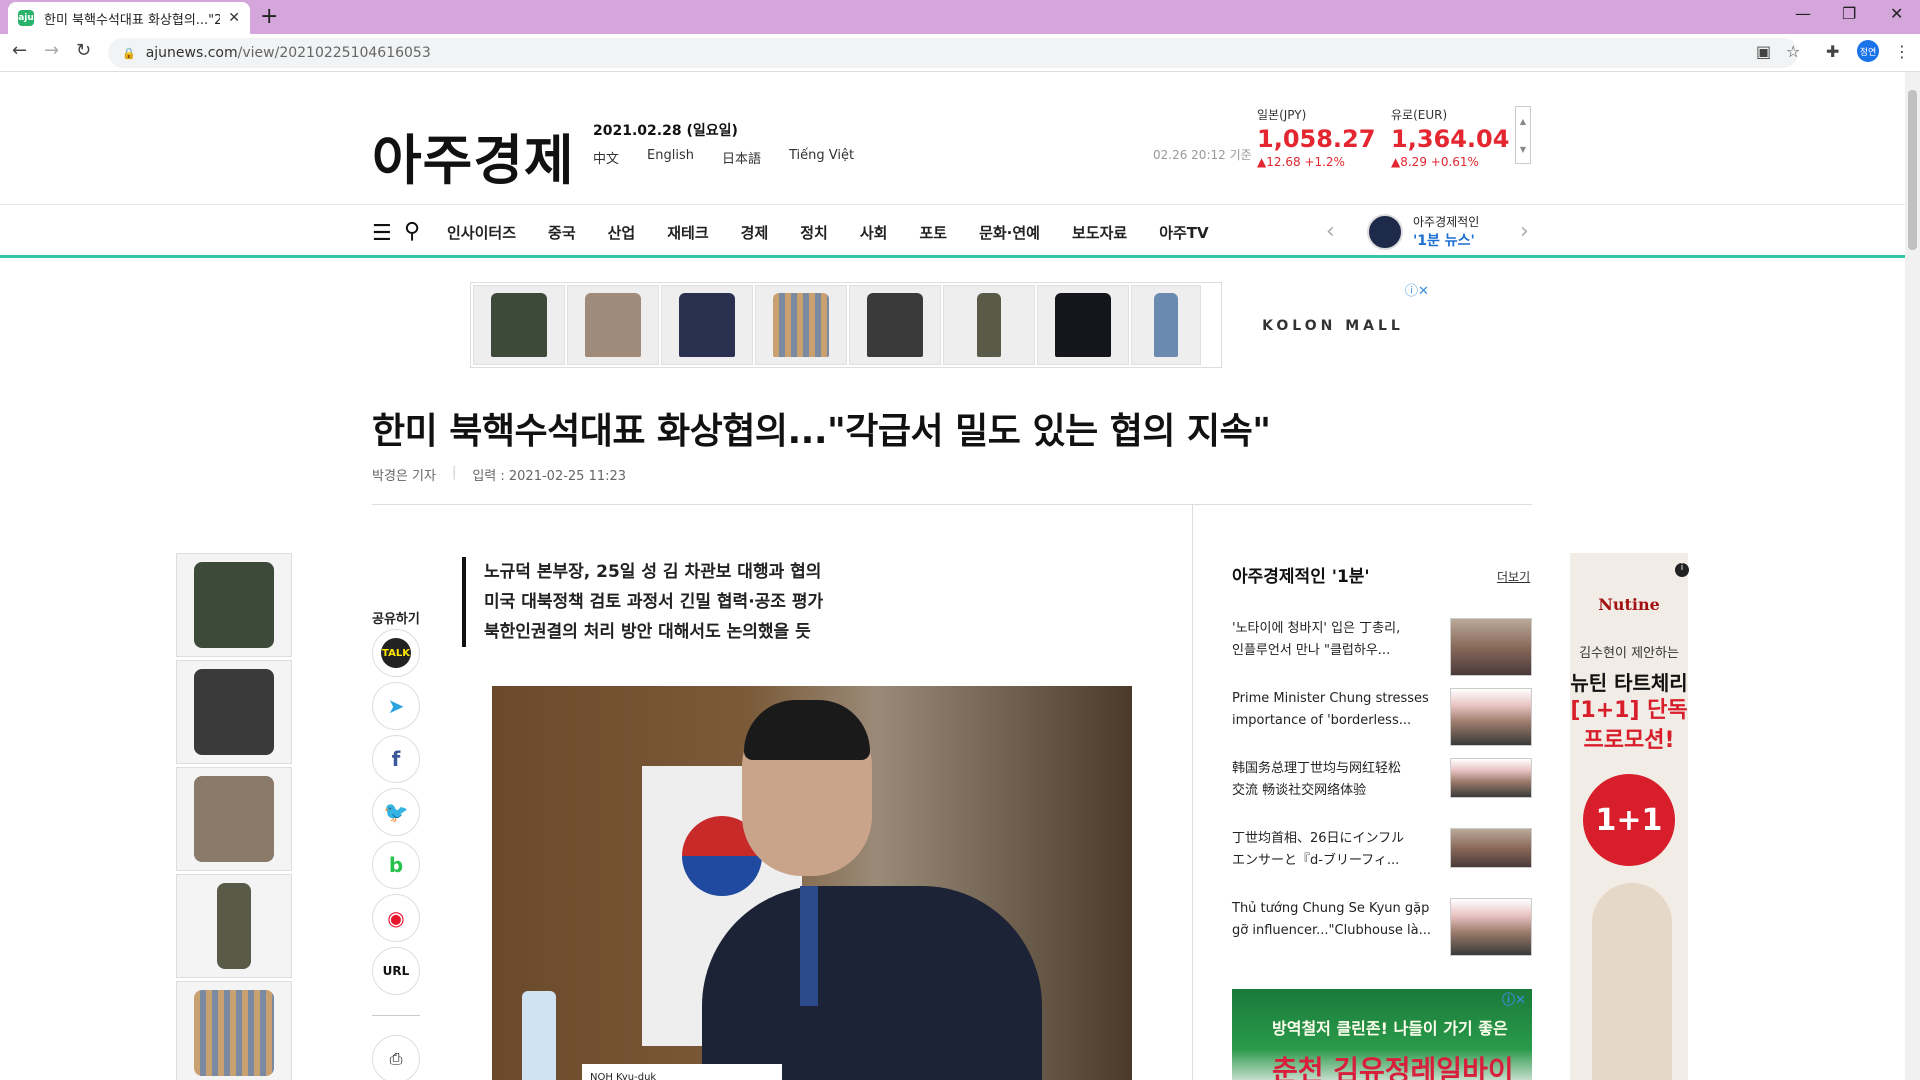  I want to click on rate-value: 1,058.27, so click(1316, 139).